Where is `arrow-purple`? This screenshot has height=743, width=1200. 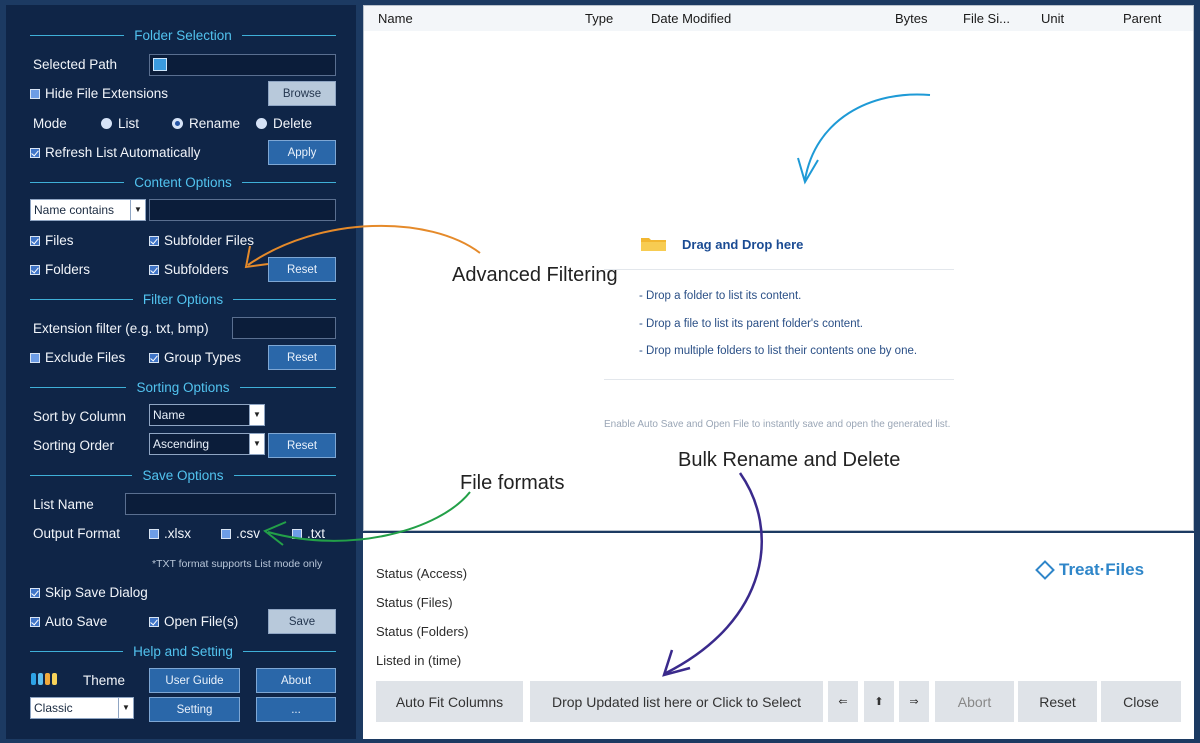
arrow-purple is located at coordinates (714, 573).